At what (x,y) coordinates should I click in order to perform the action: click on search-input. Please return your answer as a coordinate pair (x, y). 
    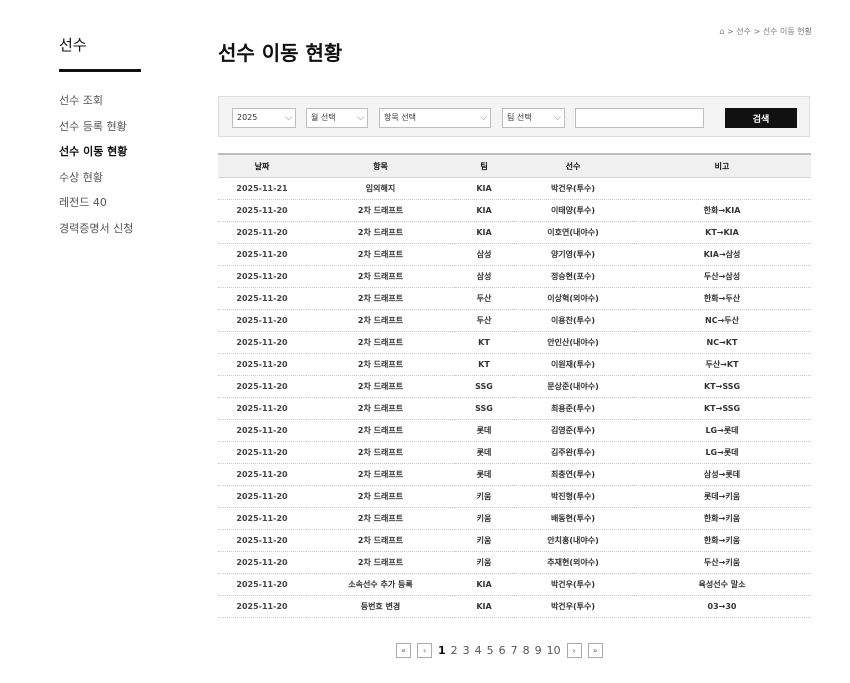
    Looking at the image, I should click on (639, 118).